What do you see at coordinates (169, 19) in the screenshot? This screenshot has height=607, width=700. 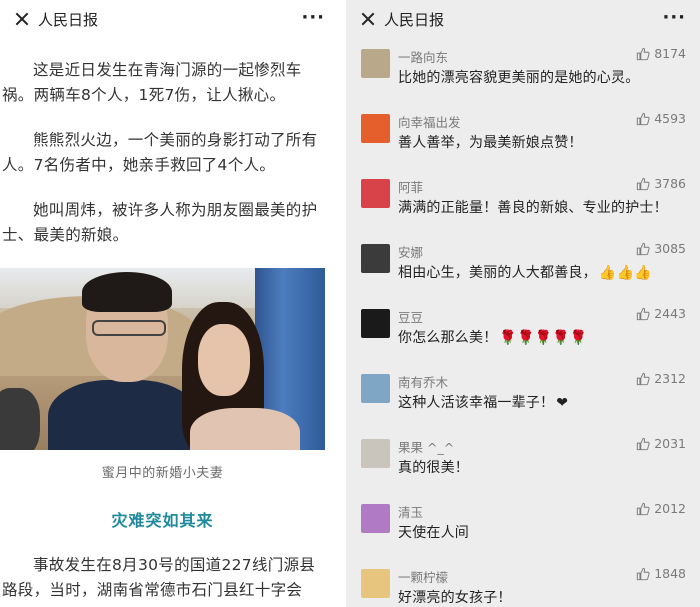 I see `article-topbar: 人民日报 ···` at bounding box center [169, 19].